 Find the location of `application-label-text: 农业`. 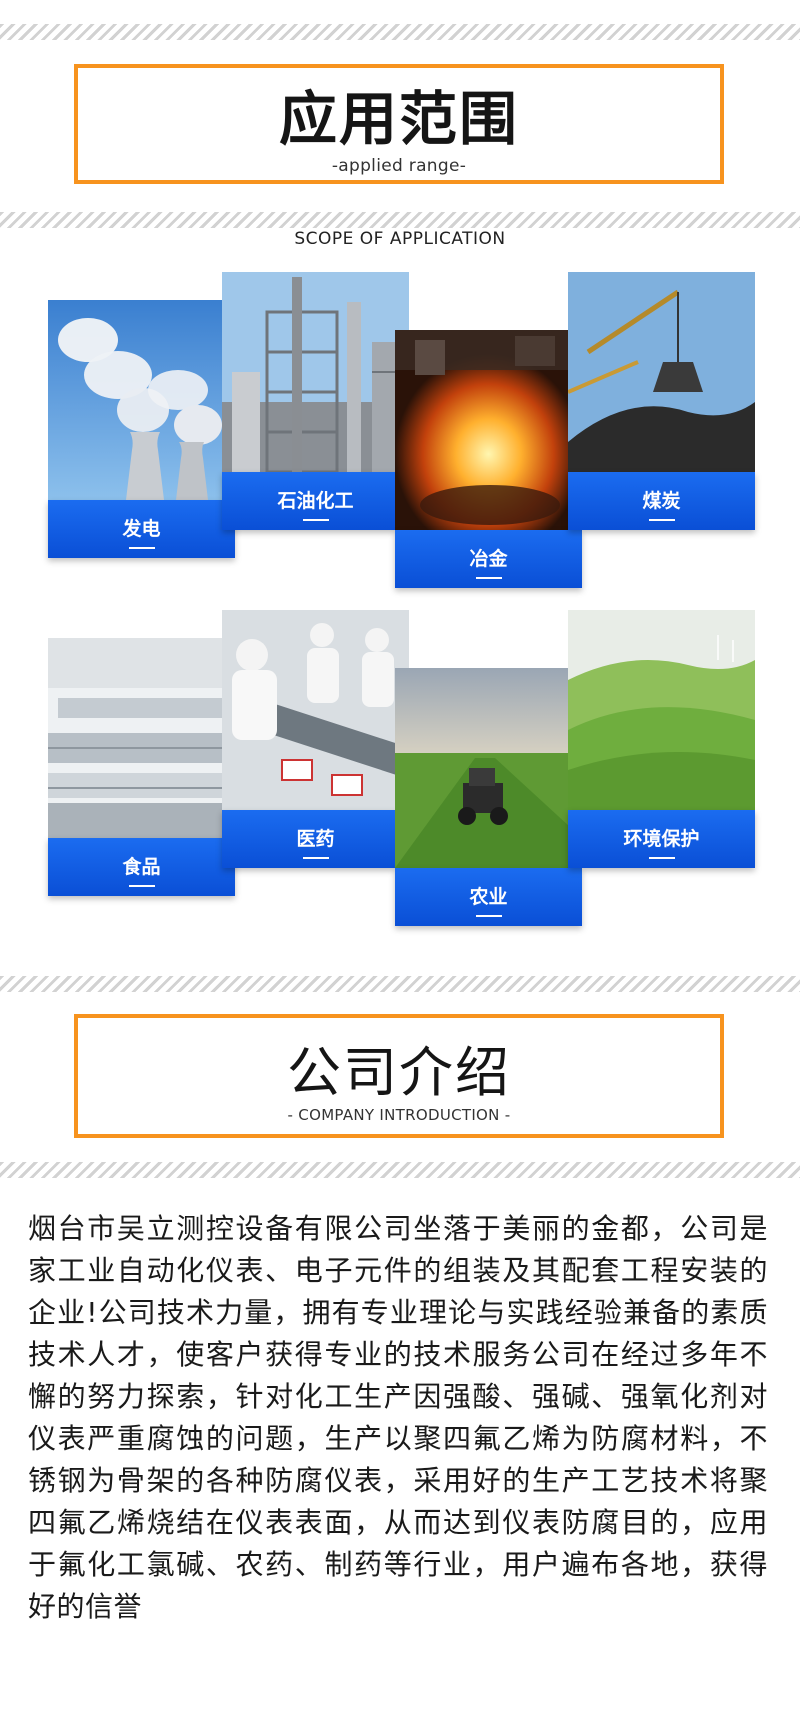

application-label-text: 农业 is located at coordinates (488, 897).